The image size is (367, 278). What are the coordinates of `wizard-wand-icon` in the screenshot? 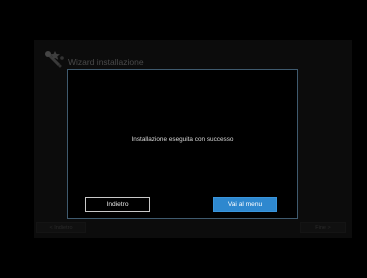 It's located at (55, 60).